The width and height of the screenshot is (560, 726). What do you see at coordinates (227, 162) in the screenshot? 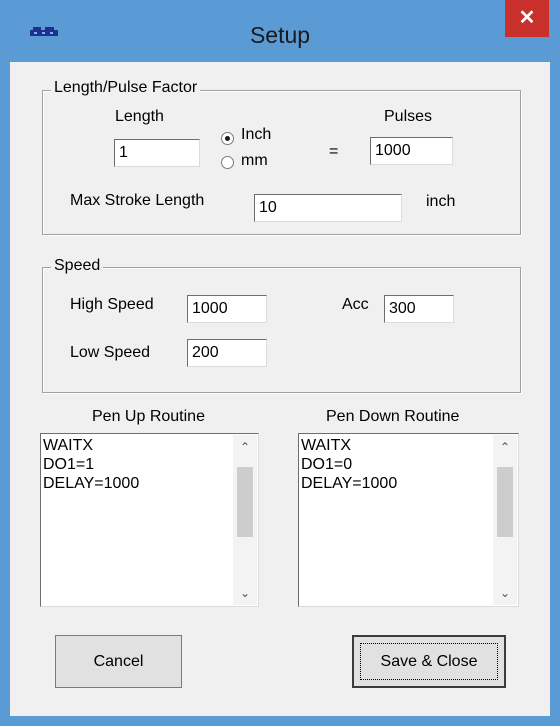
I see `mm-radio` at bounding box center [227, 162].